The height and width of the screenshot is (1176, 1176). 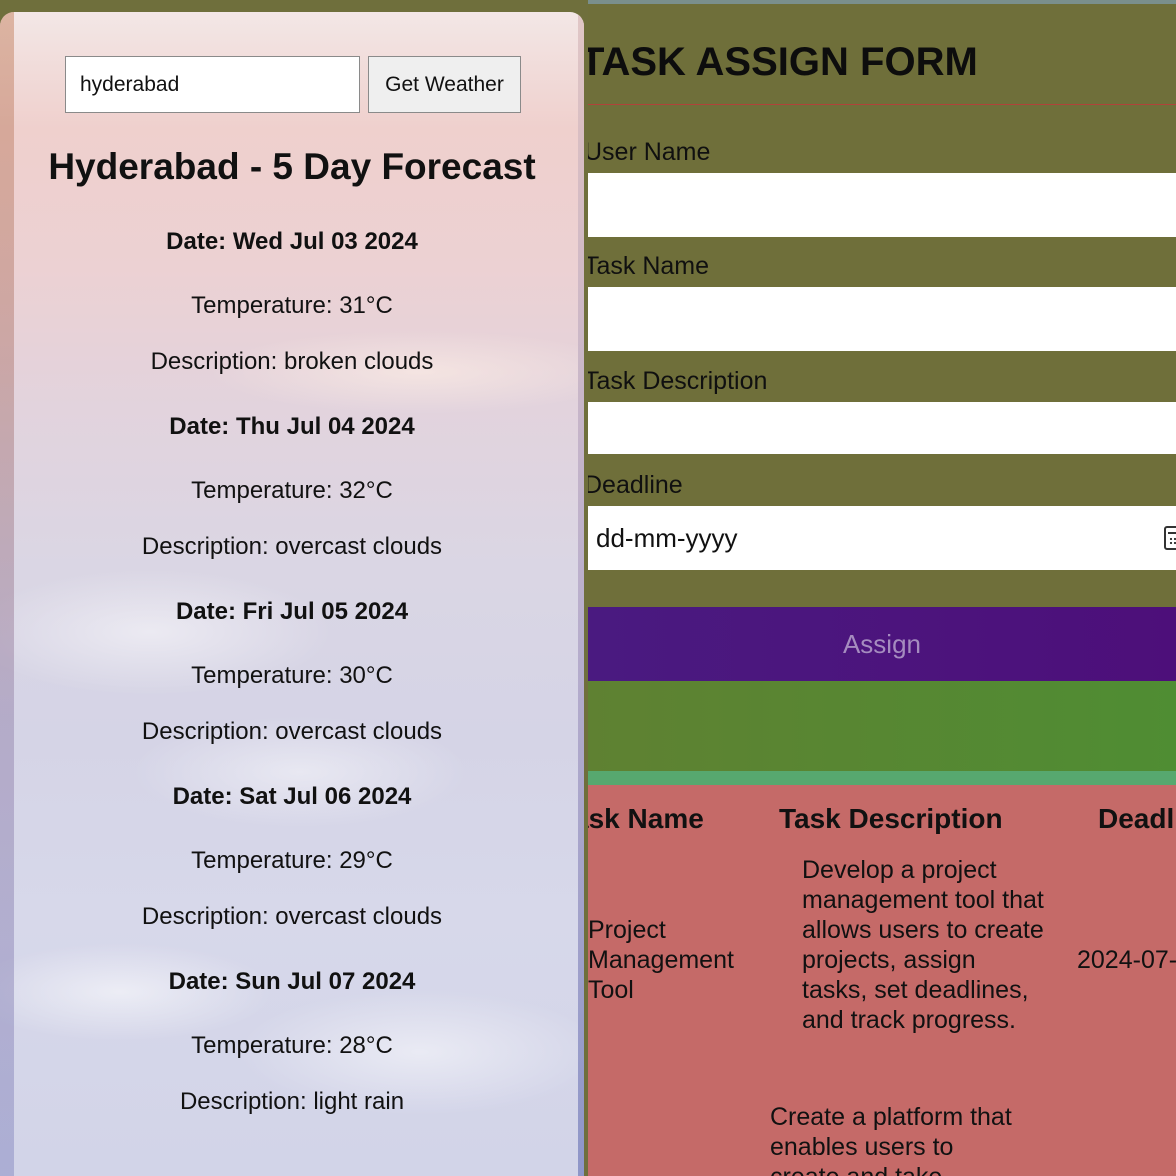 What do you see at coordinates (292, 426) in the screenshot?
I see `forecast-date: Date: Thu Jul 04 2024` at bounding box center [292, 426].